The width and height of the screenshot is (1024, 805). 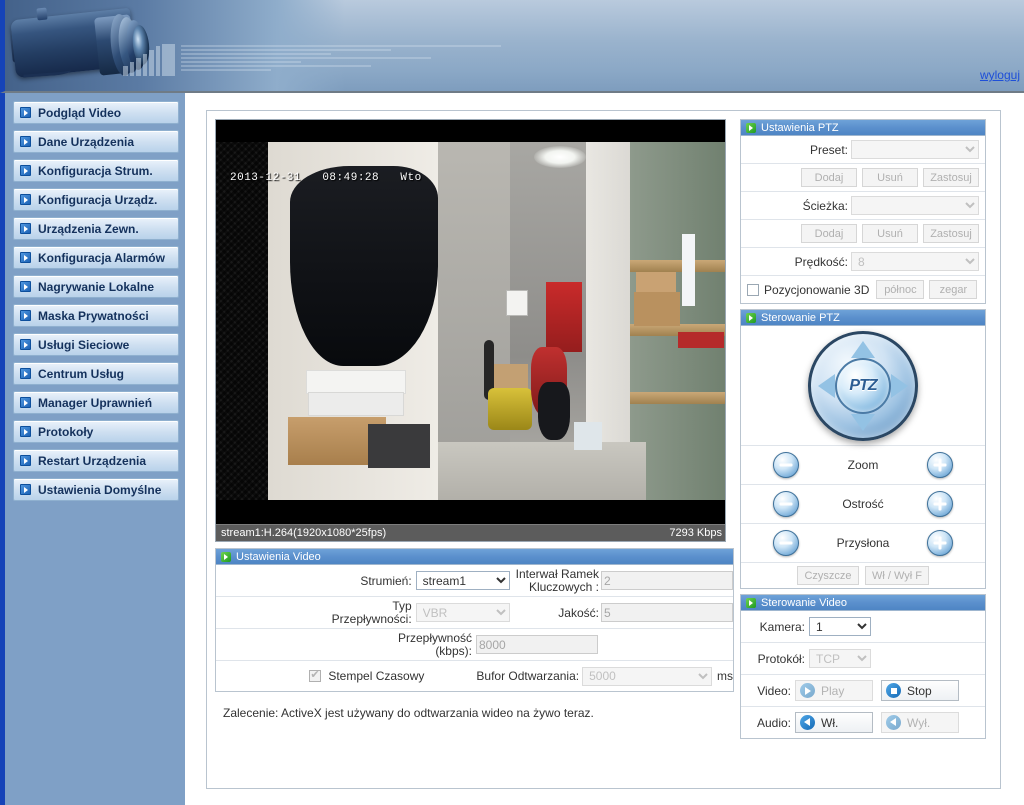 What do you see at coordinates (915, 149) in the screenshot?
I see `preset-select` at bounding box center [915, 149].